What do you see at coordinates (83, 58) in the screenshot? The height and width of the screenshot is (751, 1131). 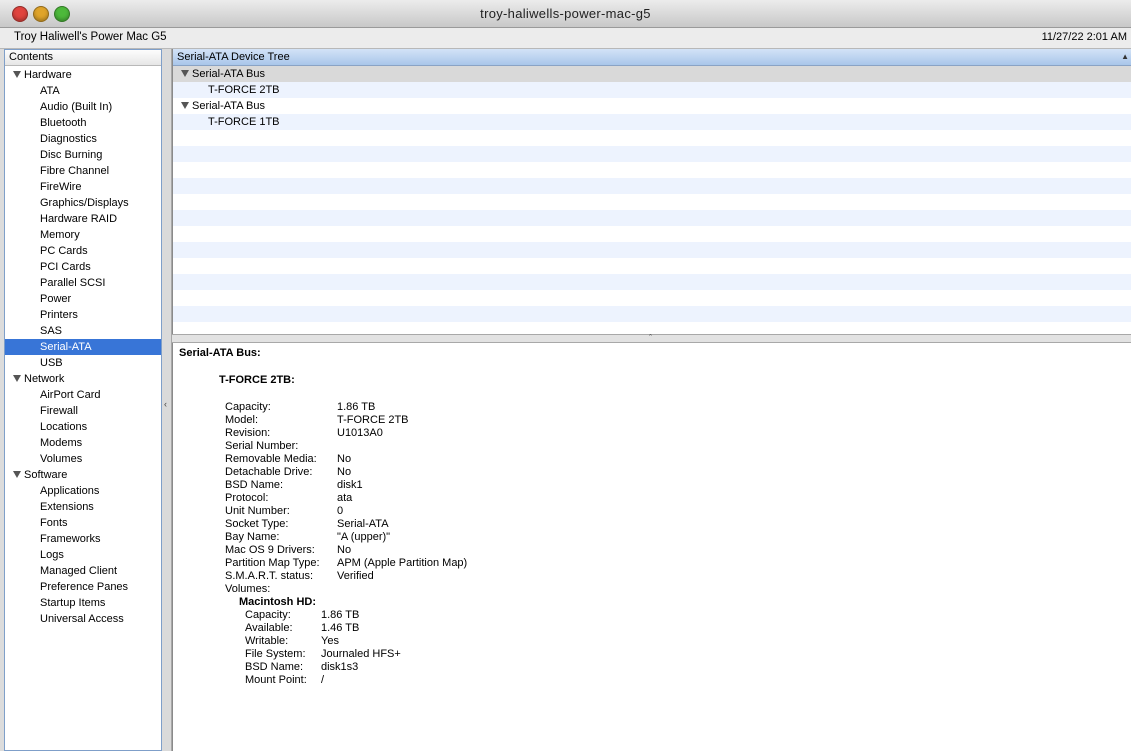 I see `contents-header: Contents` at bounding box center [83, 58].